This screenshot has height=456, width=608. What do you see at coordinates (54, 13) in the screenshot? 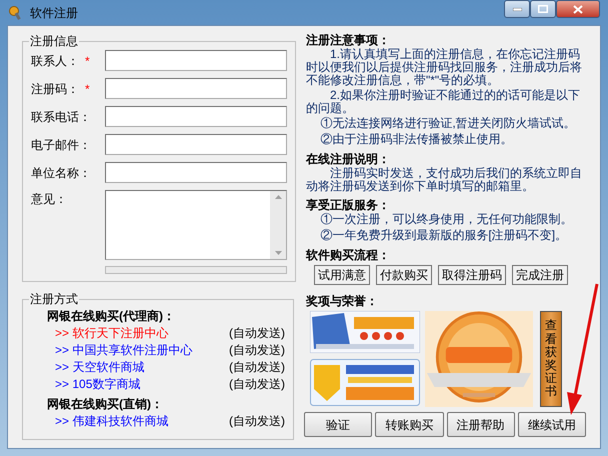
I see `window-title: 软件注册` at bounding box center [54, 13].